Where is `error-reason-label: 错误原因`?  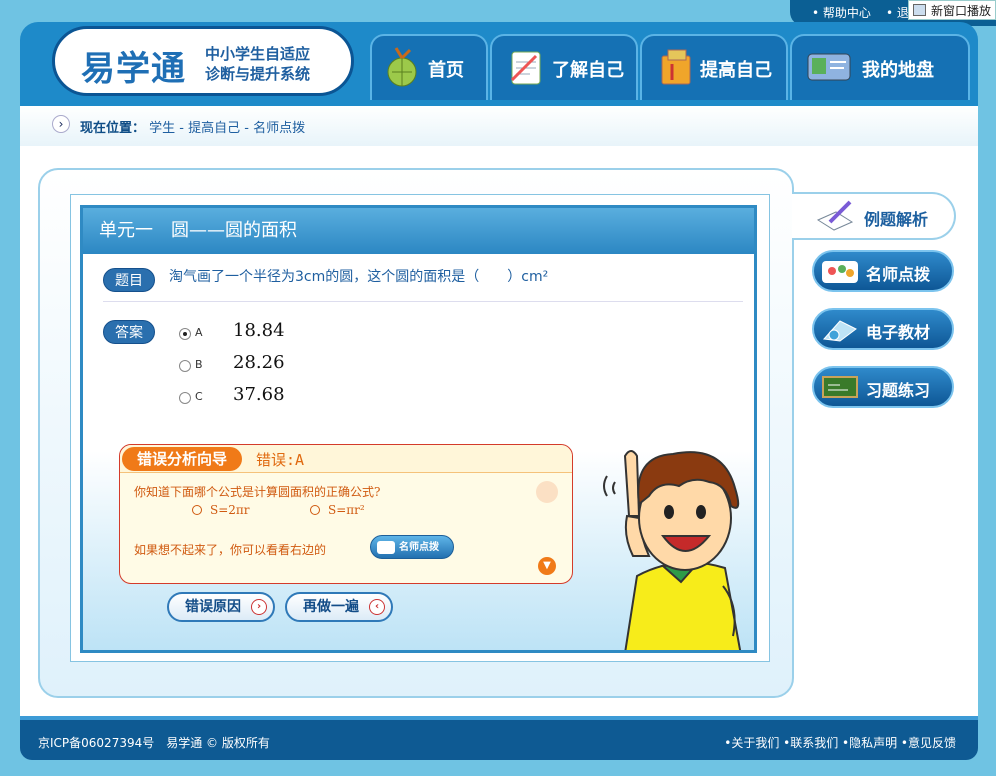
error-reason-label: 错误原因 is located at coordinates (213, 607).